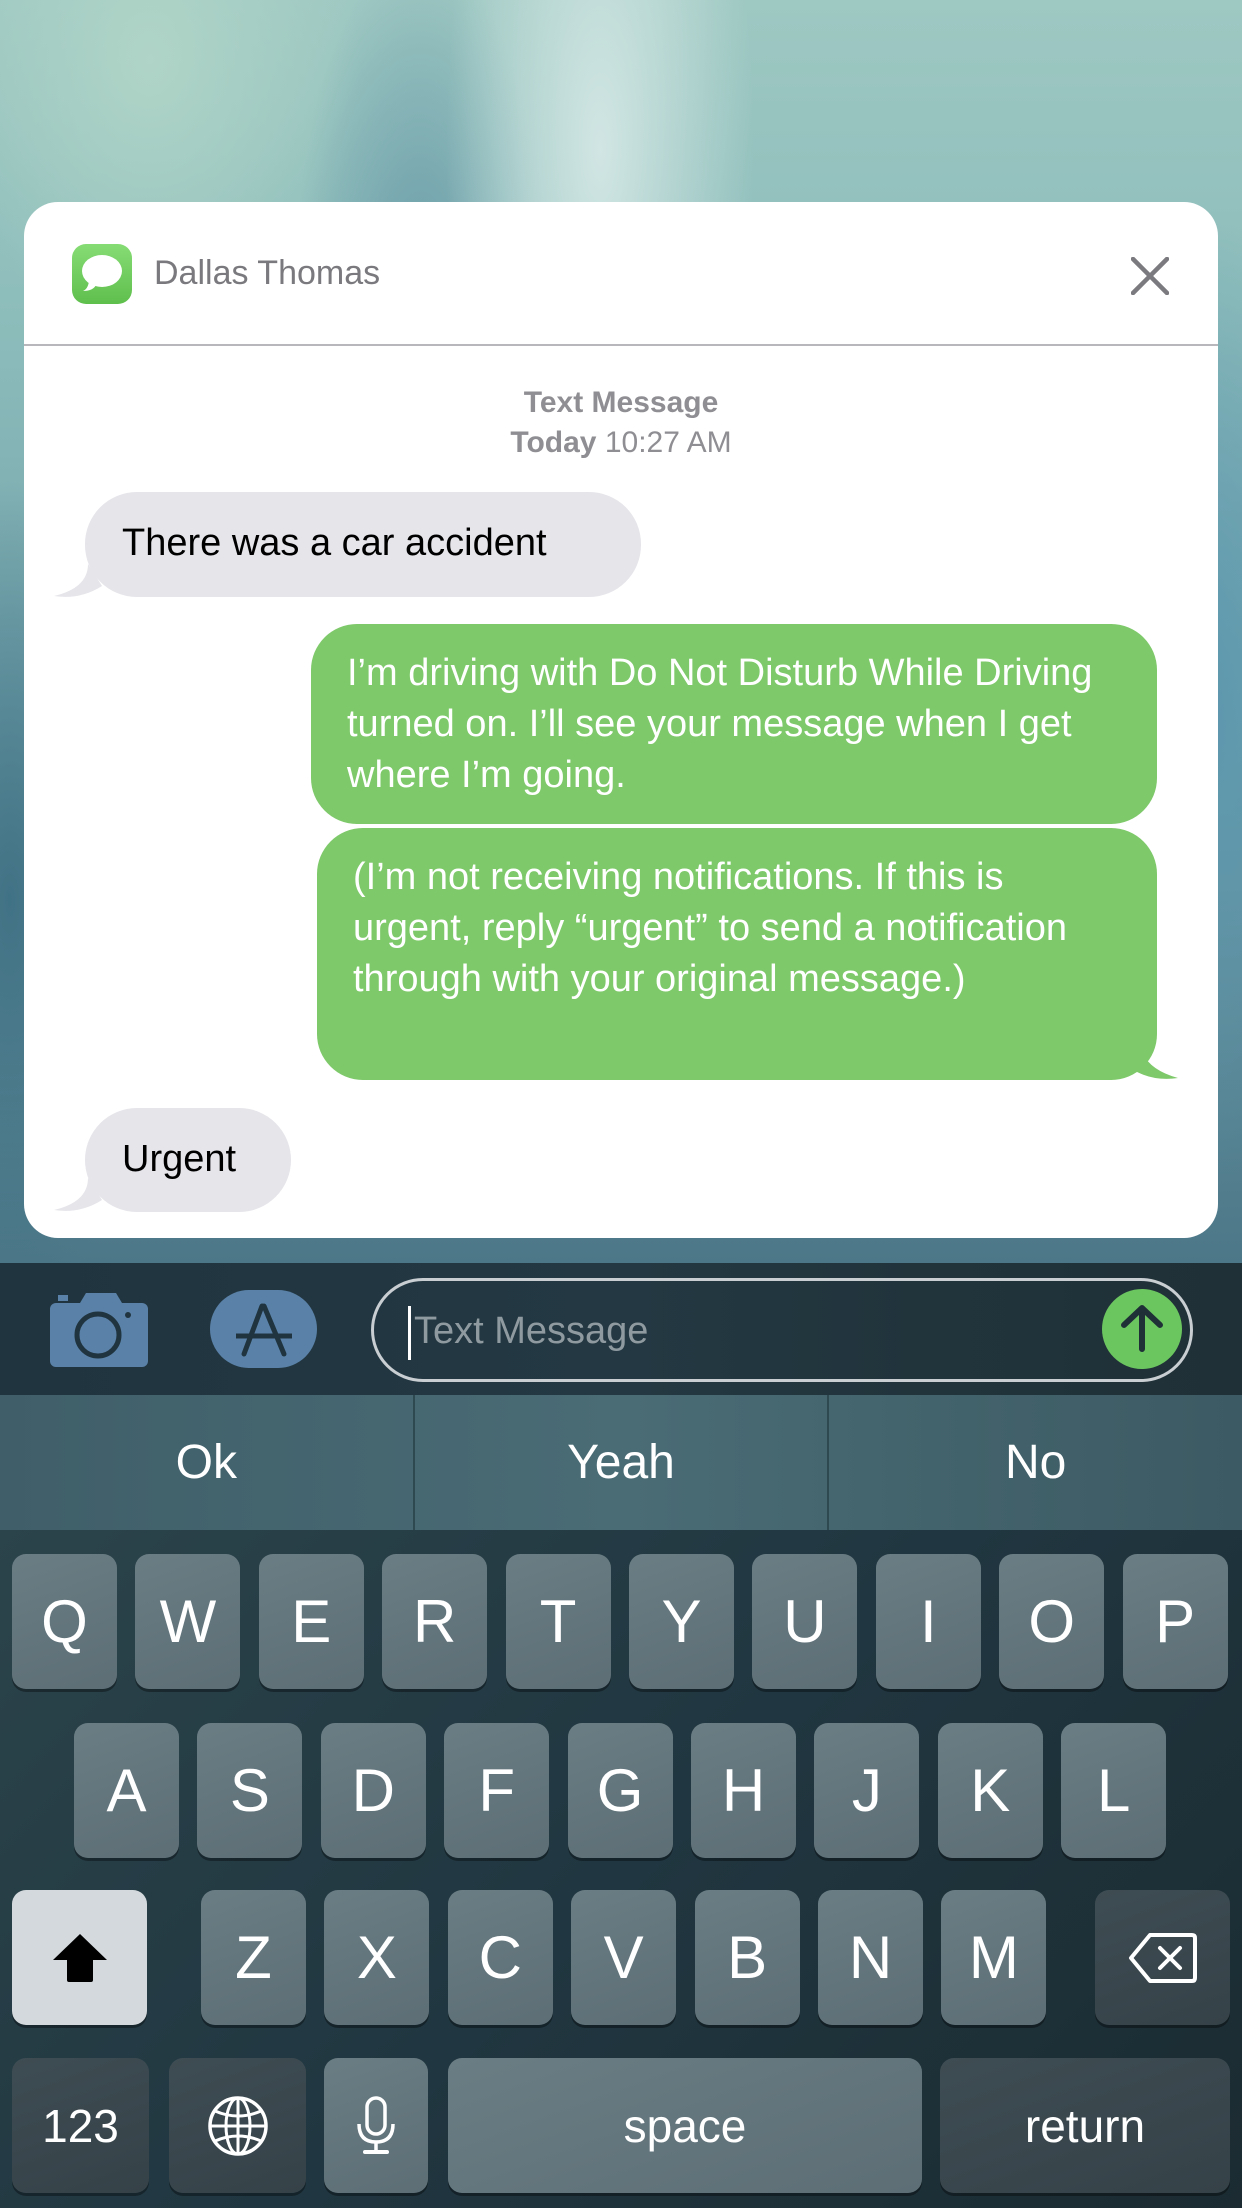  I want to click on suggestion-no: No, so click(1035, 1462).